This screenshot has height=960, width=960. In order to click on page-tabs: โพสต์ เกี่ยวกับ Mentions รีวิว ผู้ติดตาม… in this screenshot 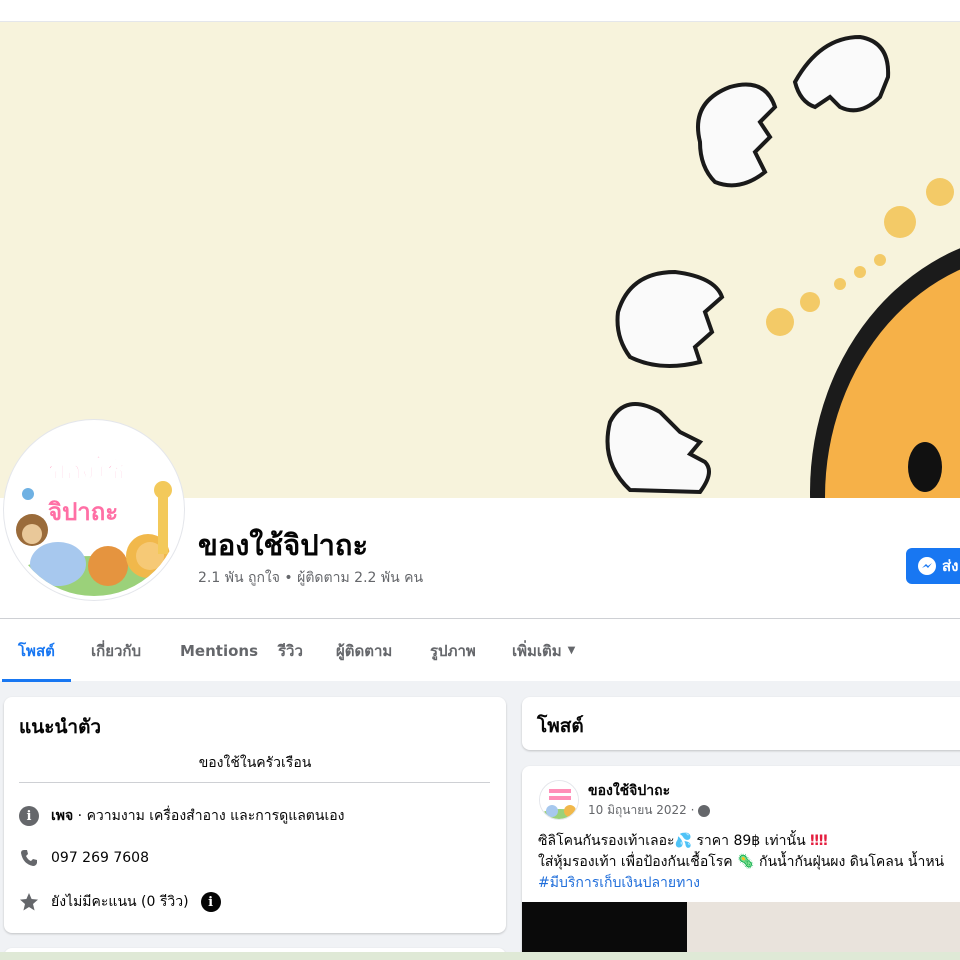, I will do `click(480, 650)`.